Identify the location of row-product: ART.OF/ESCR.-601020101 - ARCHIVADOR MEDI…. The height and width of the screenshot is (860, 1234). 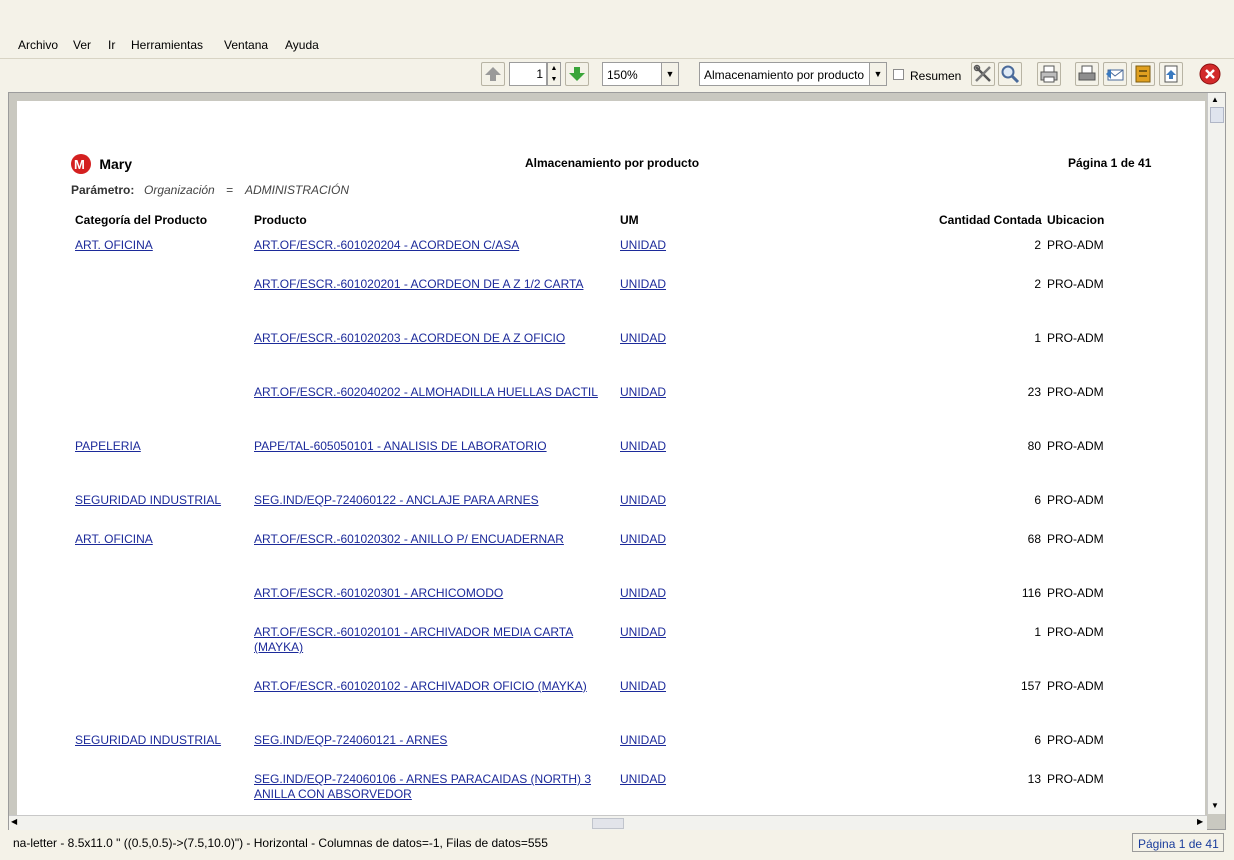
(429, 640).